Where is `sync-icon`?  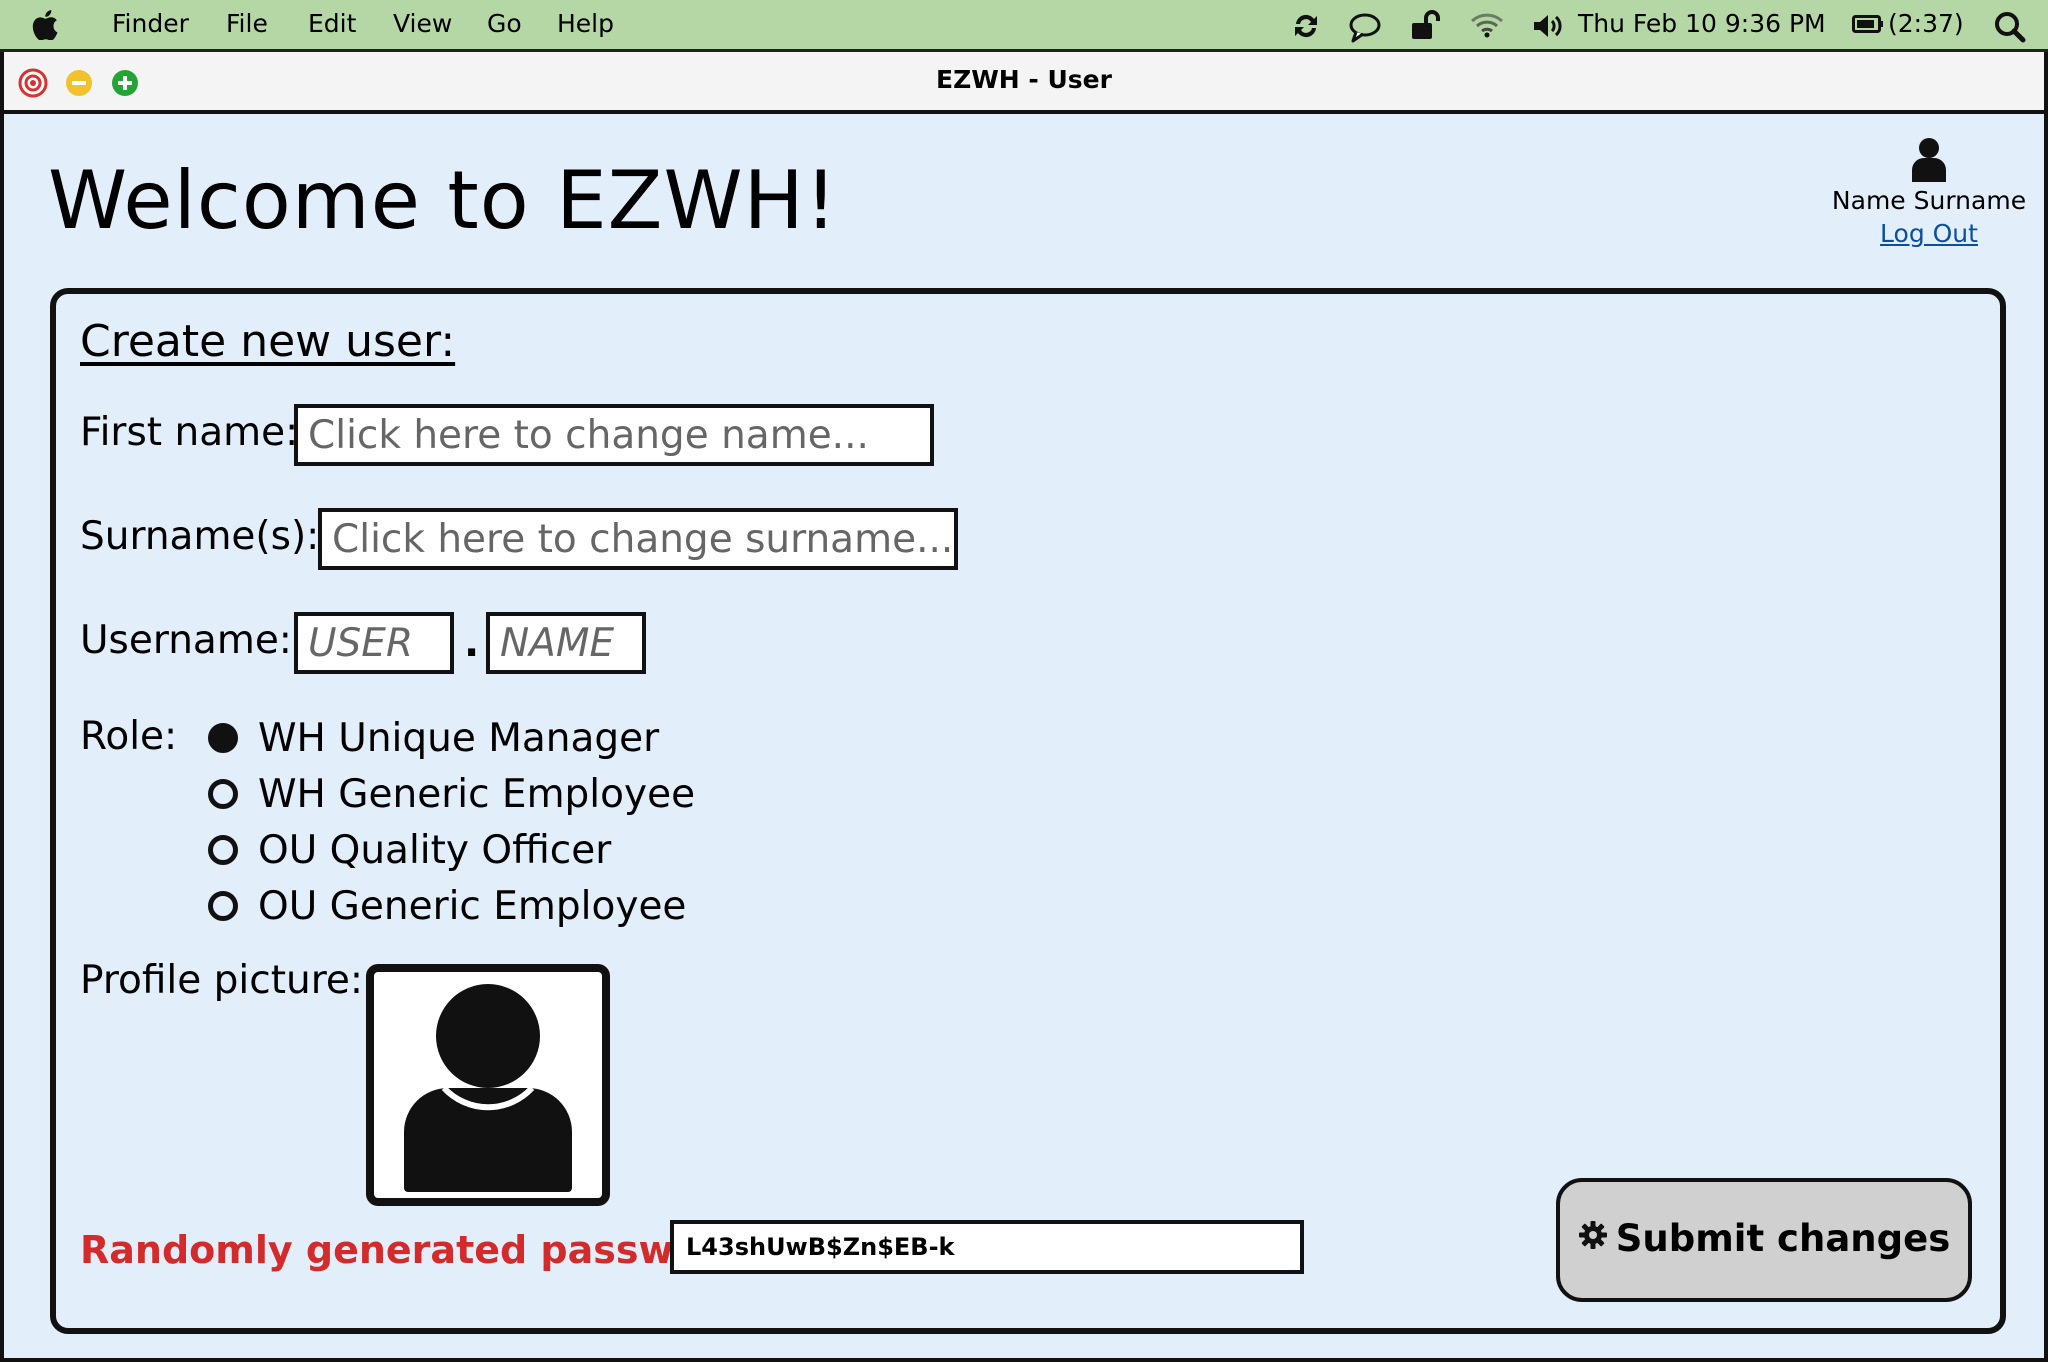
sync-icon is located at coordinates (1306, 26).